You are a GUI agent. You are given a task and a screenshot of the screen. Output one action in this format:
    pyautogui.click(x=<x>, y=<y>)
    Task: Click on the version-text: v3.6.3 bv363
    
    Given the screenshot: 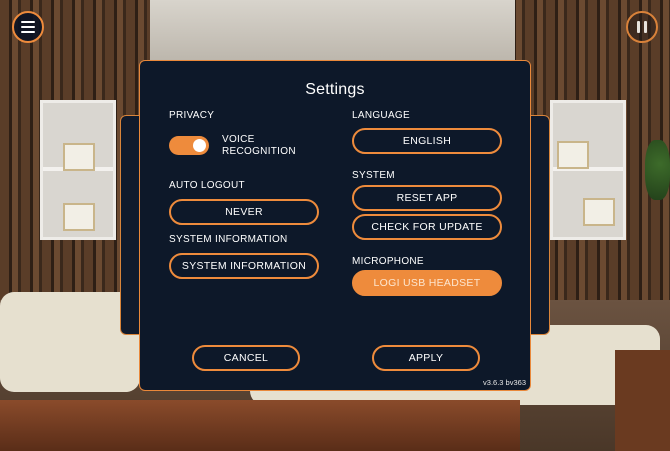 What is the action you would take?
    pyautogui.click(x=504, y=382)
    